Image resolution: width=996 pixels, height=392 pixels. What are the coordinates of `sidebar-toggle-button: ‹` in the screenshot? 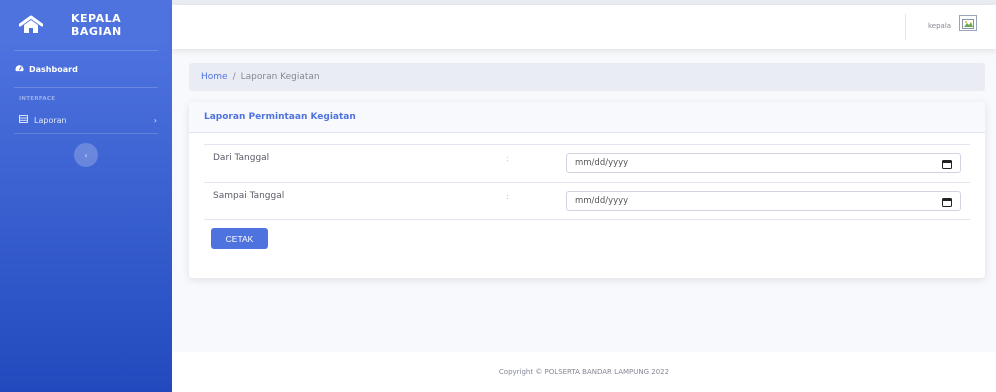 It's located at (86, 155).